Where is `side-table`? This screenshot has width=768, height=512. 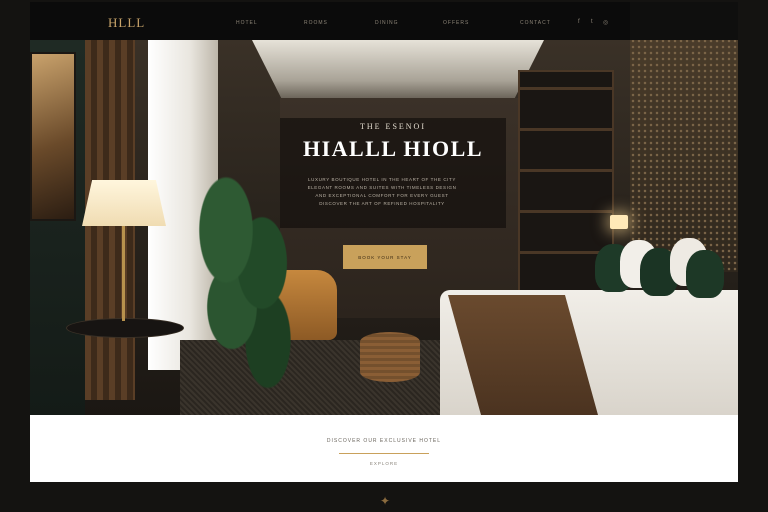 side-table is located at coordinates (125, 328).